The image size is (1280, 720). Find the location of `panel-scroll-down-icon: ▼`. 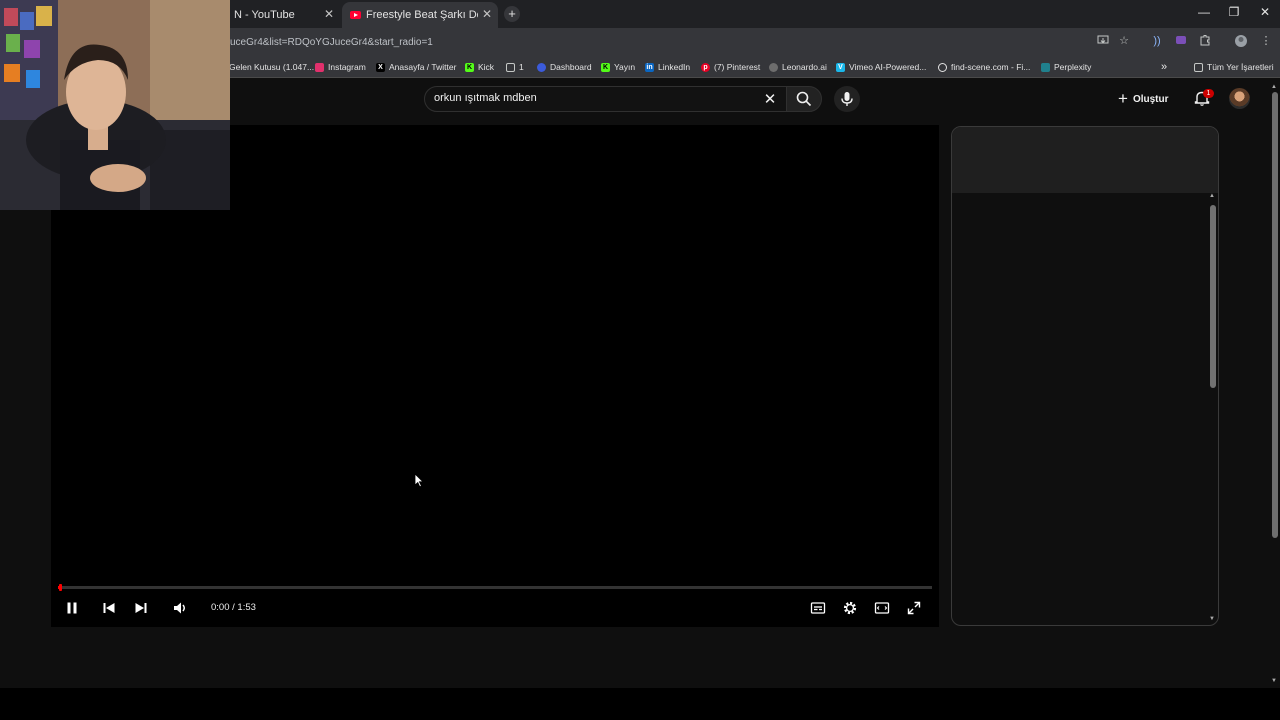

panel-scroll-down-icon: ▼ is located at coordinates (1212, 619).